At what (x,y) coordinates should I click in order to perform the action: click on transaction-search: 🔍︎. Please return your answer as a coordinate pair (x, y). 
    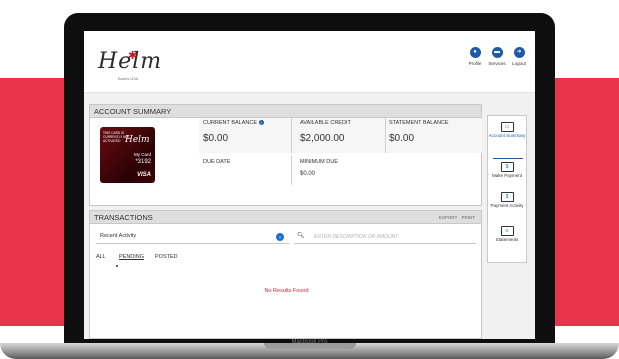
    Looking at the image, I should click on (385, 236).